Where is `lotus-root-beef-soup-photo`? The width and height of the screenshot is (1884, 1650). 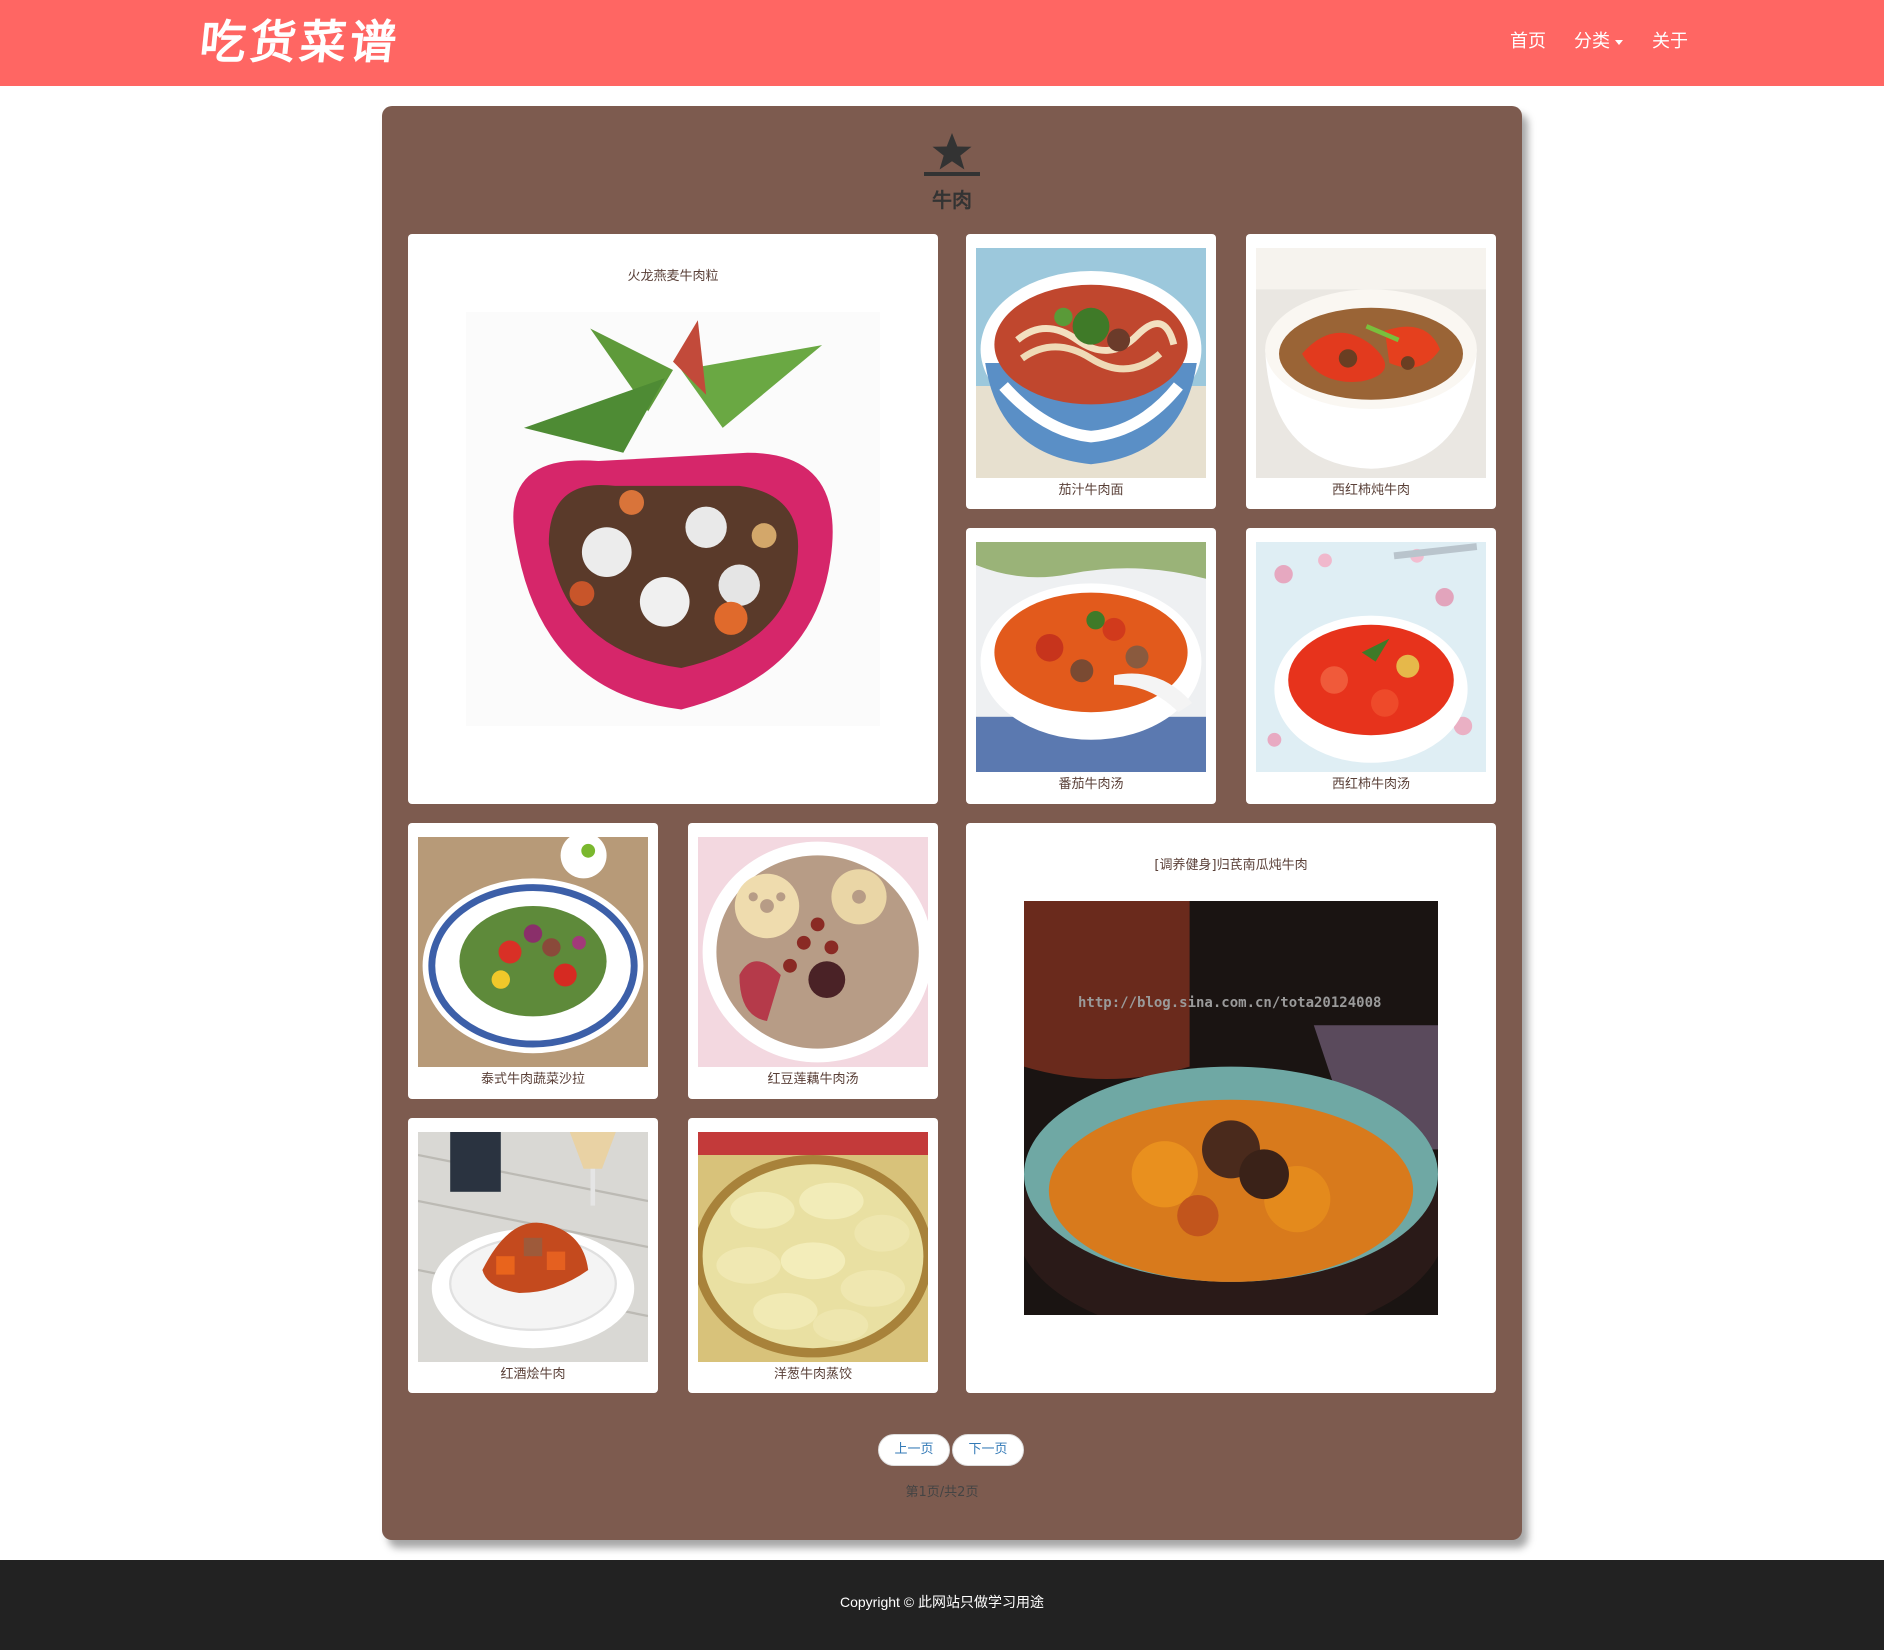
lotus-root-beef-soup-photo is located at coordinates (813, 952).